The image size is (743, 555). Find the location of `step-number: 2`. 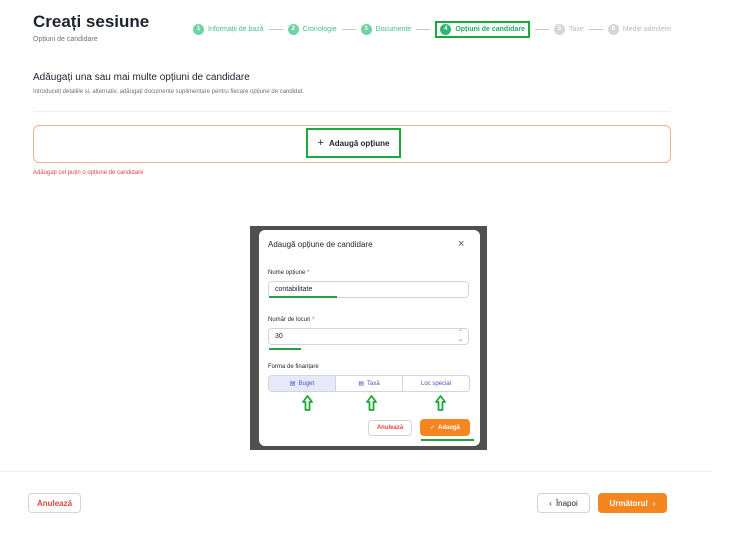

step-number: 2 is located at coordinates (293, 29).